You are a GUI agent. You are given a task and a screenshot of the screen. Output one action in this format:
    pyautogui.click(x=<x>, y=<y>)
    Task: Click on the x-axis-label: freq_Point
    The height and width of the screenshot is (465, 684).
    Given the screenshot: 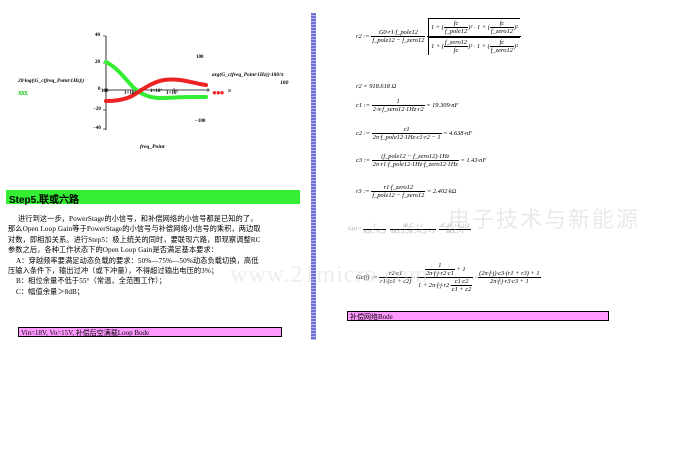 What is the action you would take?
    pyautogui.click(x=152, y=147)
    